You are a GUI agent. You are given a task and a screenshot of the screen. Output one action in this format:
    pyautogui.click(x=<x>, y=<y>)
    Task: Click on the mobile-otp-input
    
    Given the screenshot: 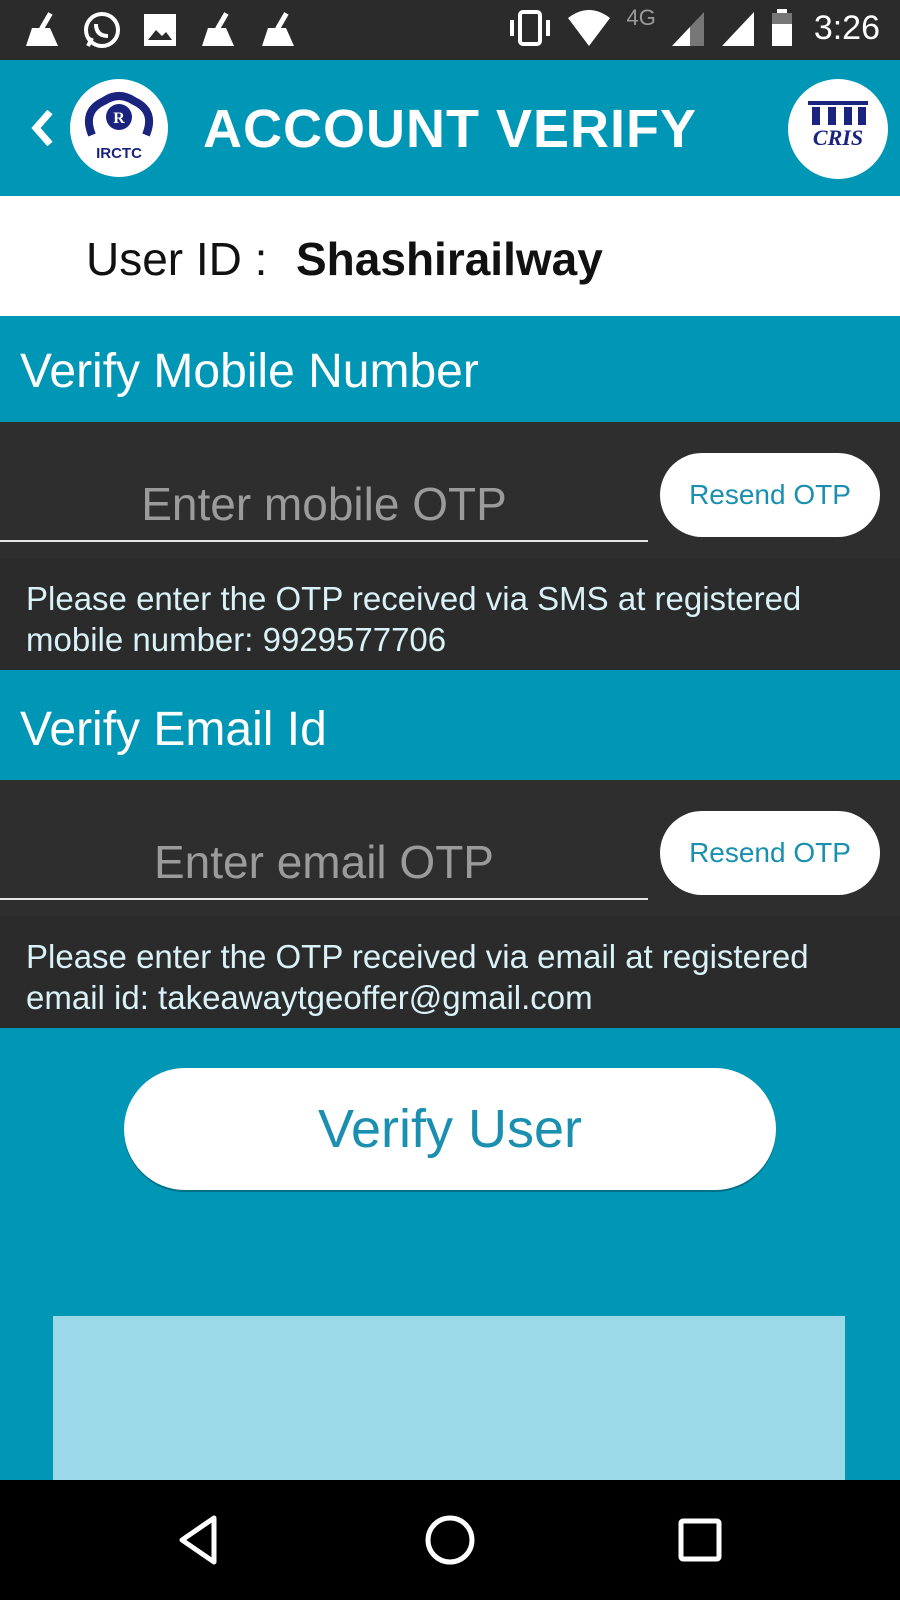 What is the action you would take?
    pyautogui.click(x=324, y=505)
    